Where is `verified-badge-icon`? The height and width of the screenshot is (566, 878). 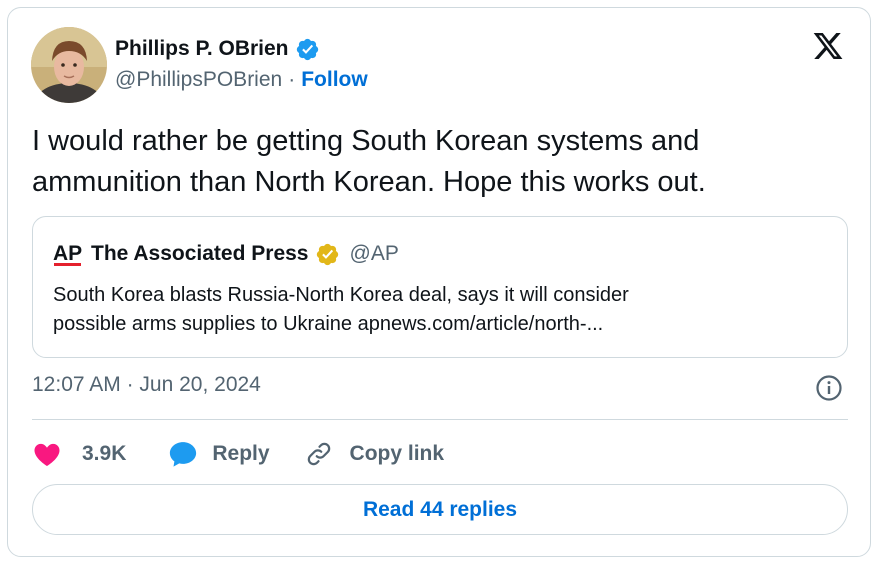
verified-badge-icon is located at coordinates (307, 49).